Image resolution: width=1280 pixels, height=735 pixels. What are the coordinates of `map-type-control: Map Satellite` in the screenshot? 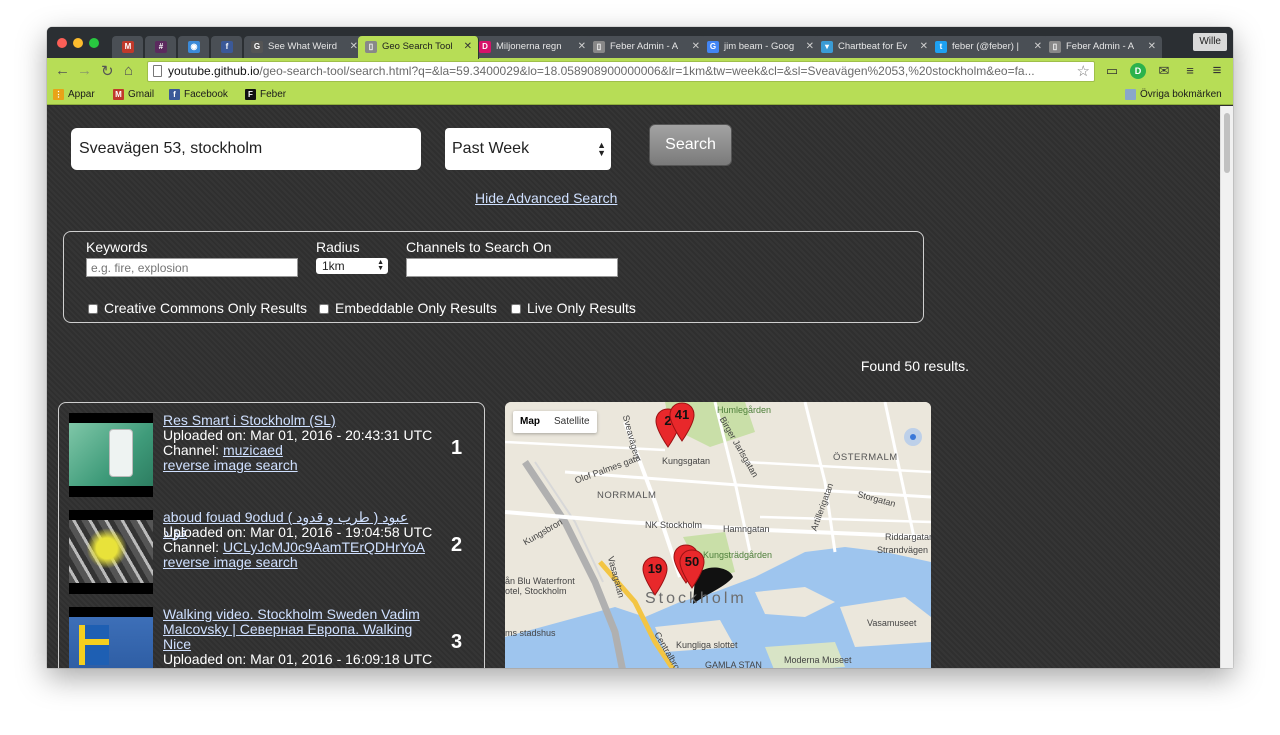 It's located at (555, 422).